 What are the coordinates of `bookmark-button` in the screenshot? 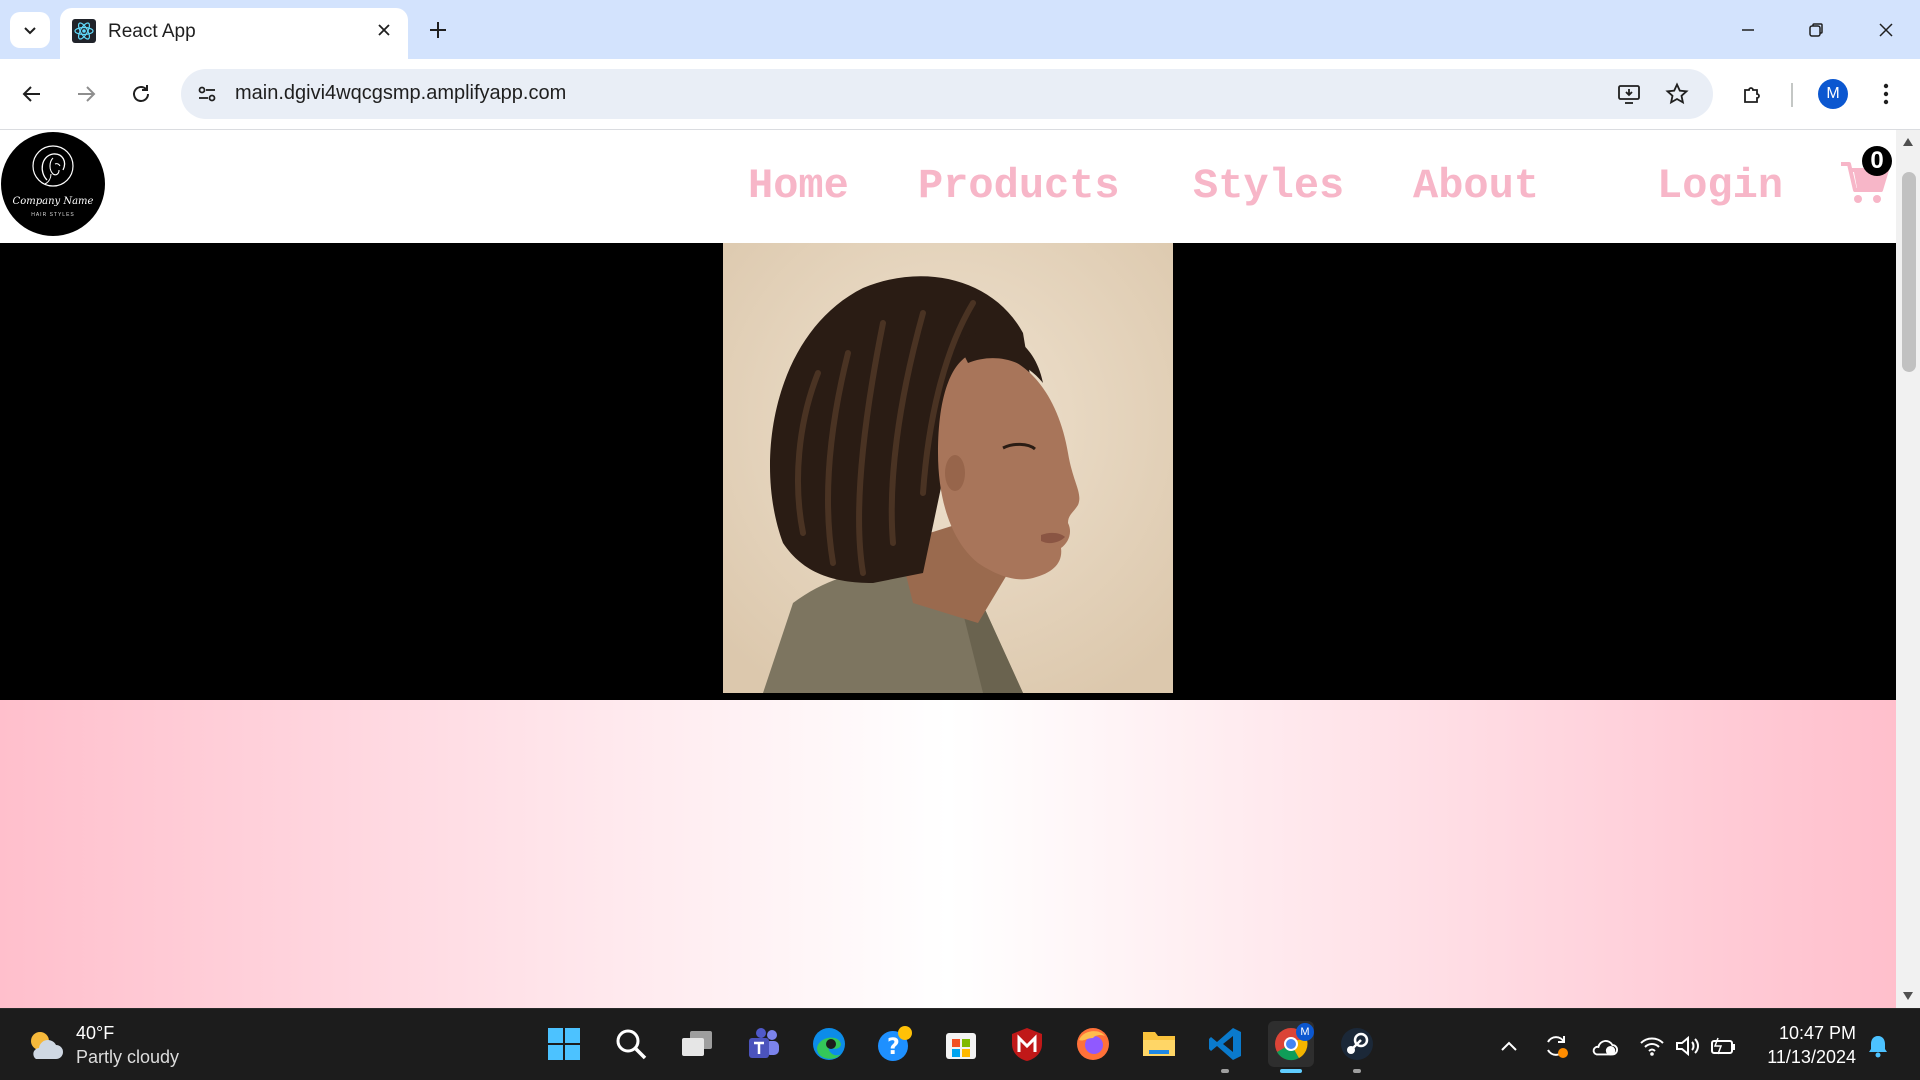 It's located at (1677, 94).